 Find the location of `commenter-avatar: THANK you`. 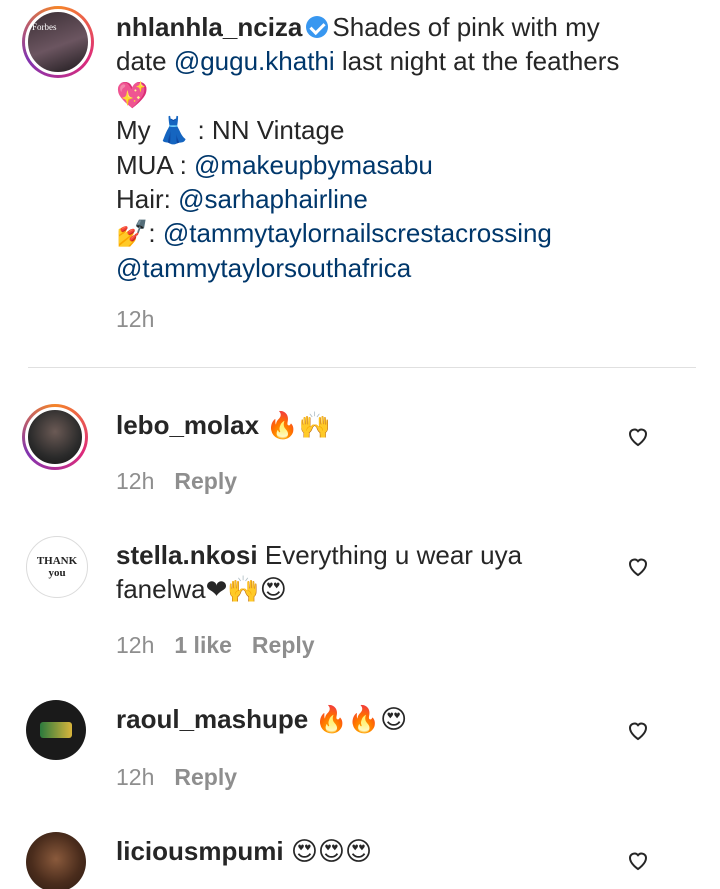

commenter-avatar: THANK you is located at coordinates (57, 567).